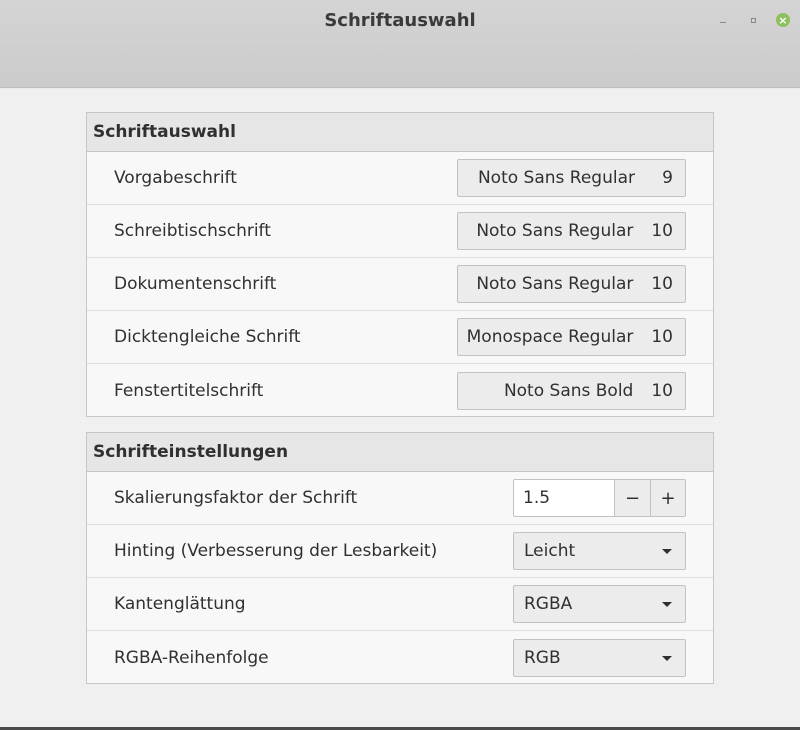 The image size is (800, 730). What do you see at coordinates (400, 178) in the screenshot?
I see `font-row-default: Vorgabeschrift Noto Sans Regular 9` at bounding box center [400, 178].